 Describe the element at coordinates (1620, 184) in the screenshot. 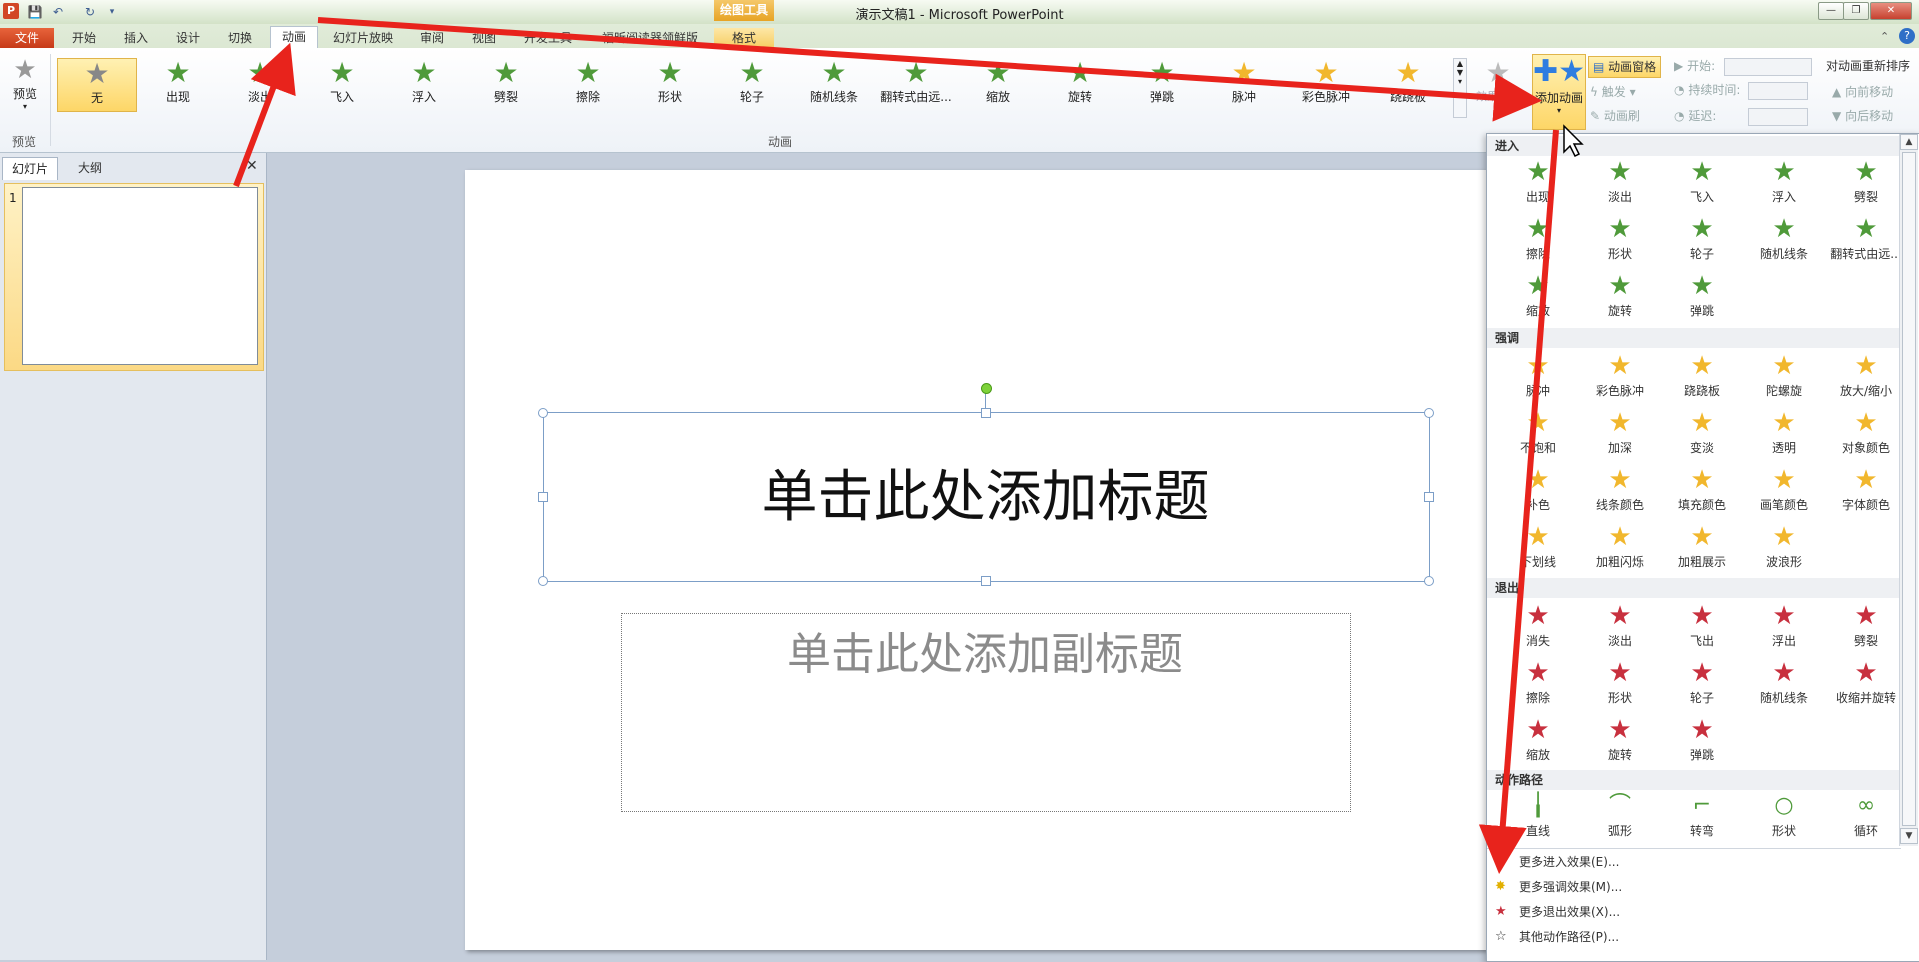

I see `enter-effect-item: ★ 淡出` at that location.